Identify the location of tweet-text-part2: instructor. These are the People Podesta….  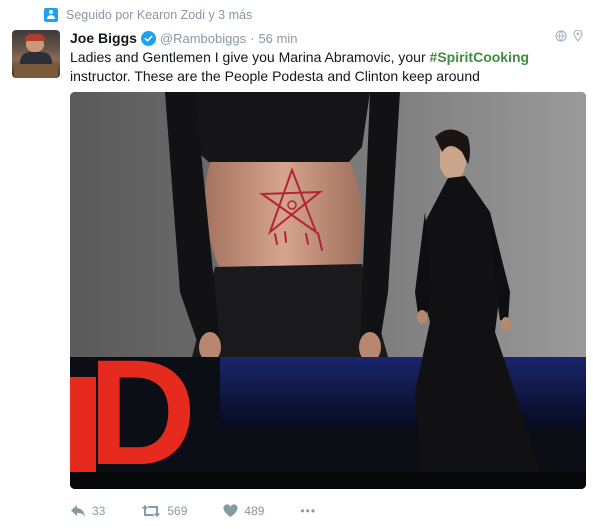
(275, 76).